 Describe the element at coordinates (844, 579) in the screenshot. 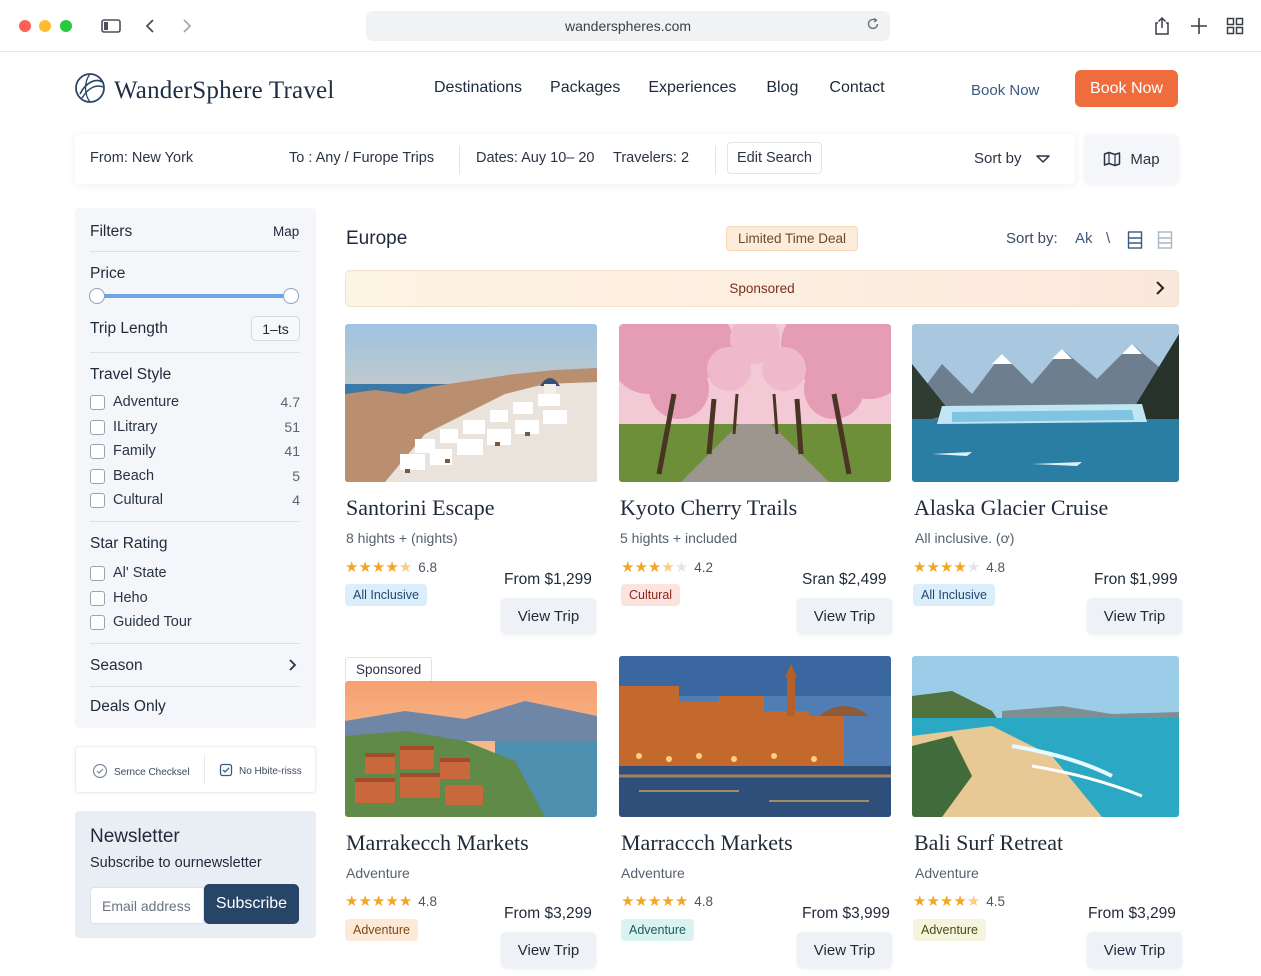

I see `card-price: Sran $2,499` at that location.